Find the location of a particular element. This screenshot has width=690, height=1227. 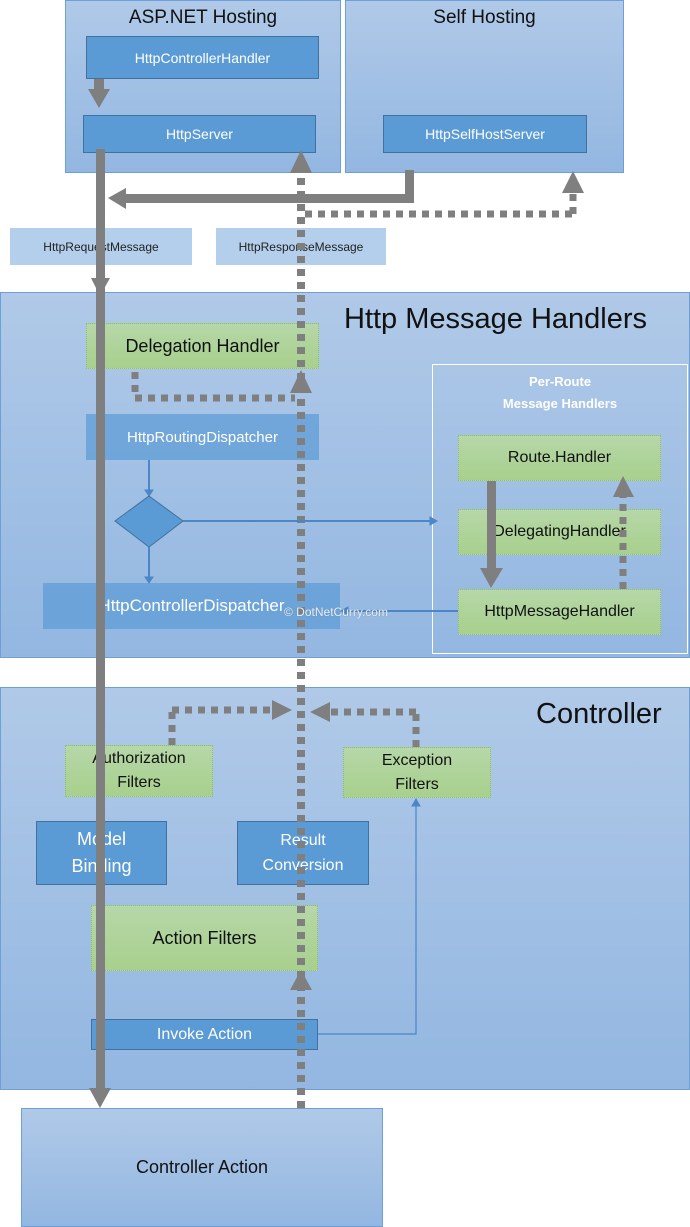

http-self-host-server-label: HttpSelfHostServer is located at coordinates (485, 134).